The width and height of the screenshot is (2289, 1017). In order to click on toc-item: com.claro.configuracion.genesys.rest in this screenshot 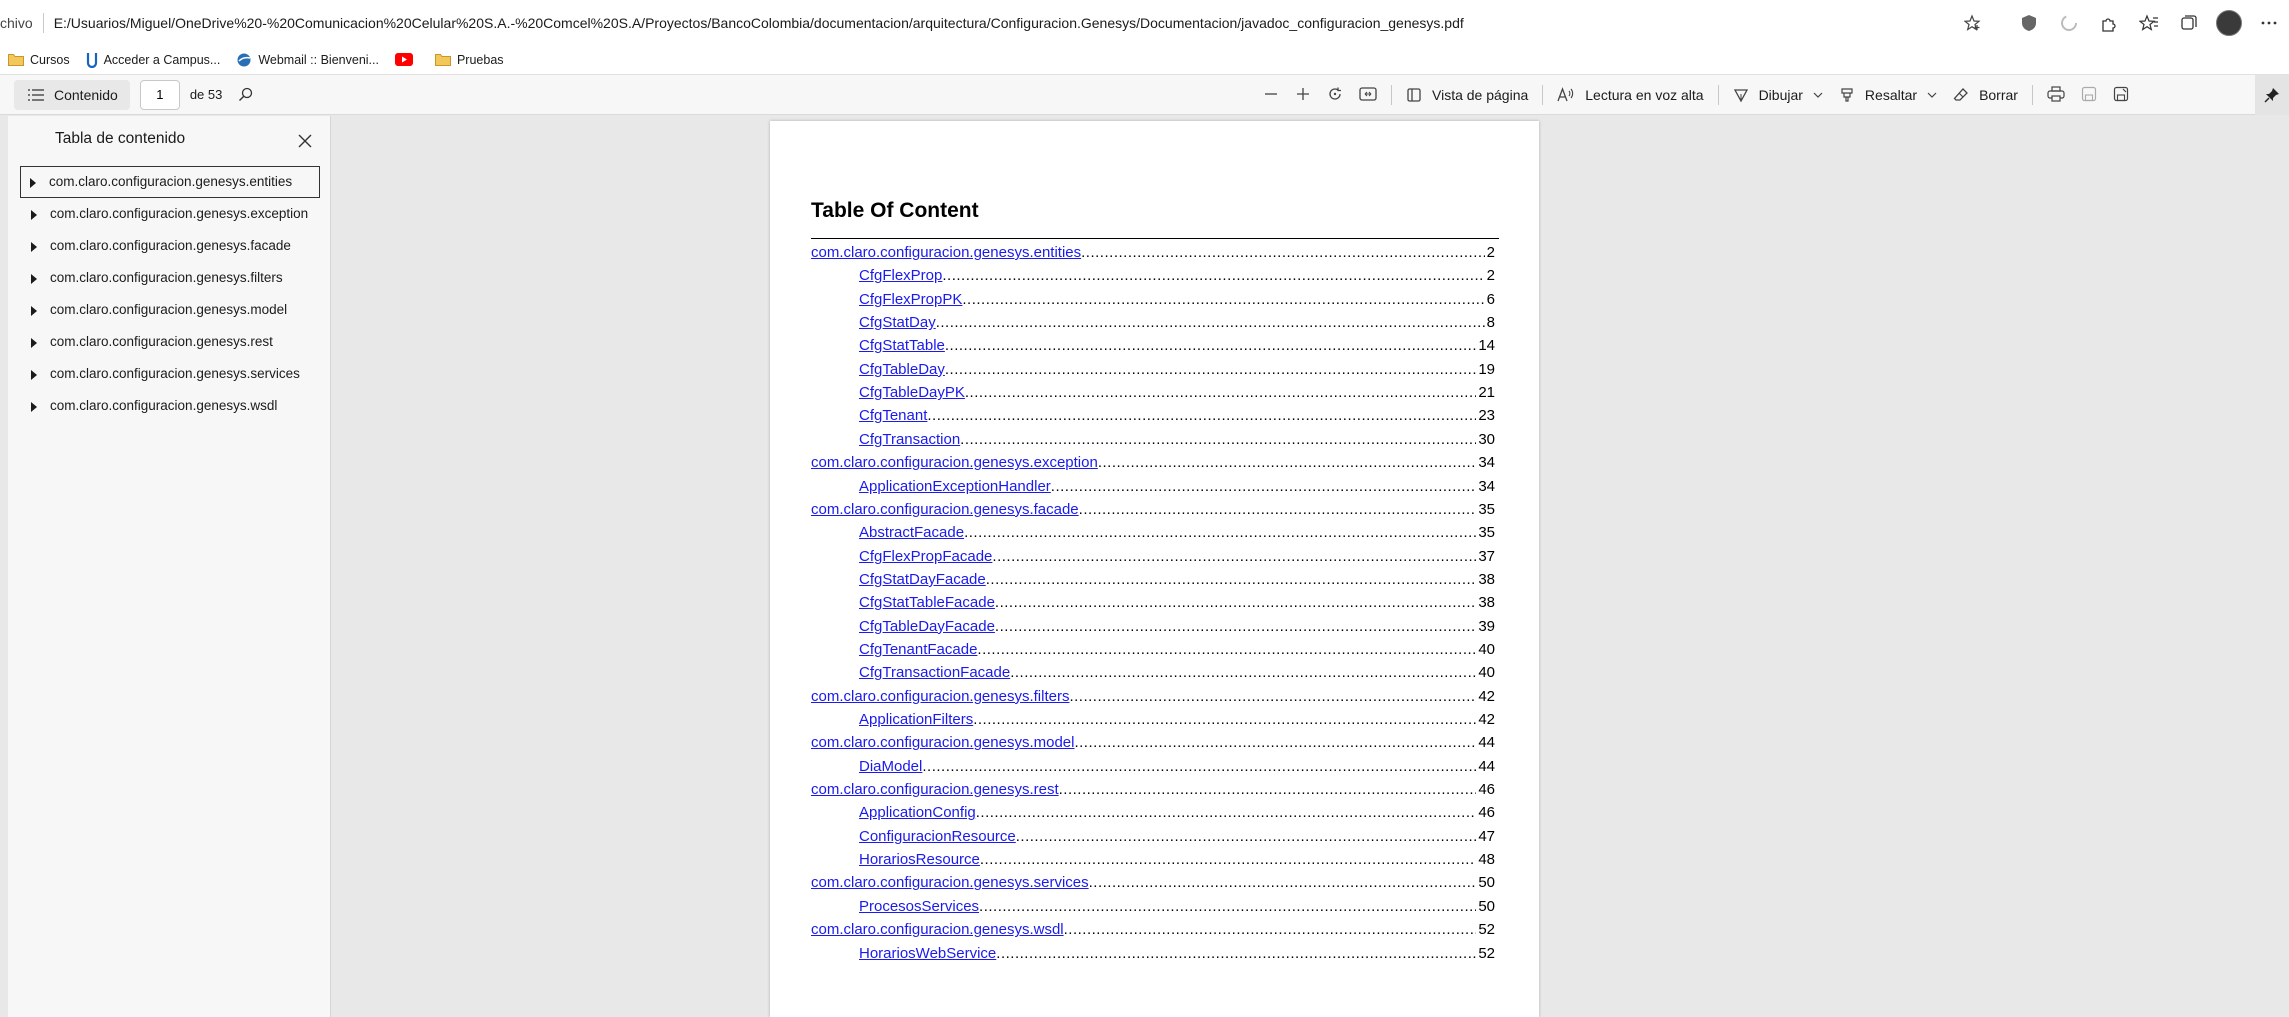, I will do `click(169, 342)`.